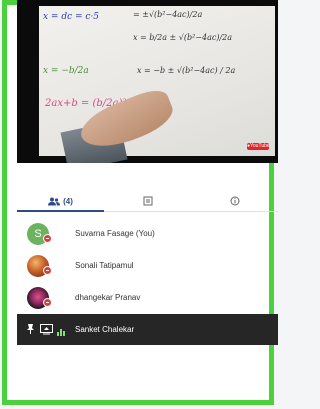 The image size is (320, 409). I want to click on pin-icon, so click(30, 329).